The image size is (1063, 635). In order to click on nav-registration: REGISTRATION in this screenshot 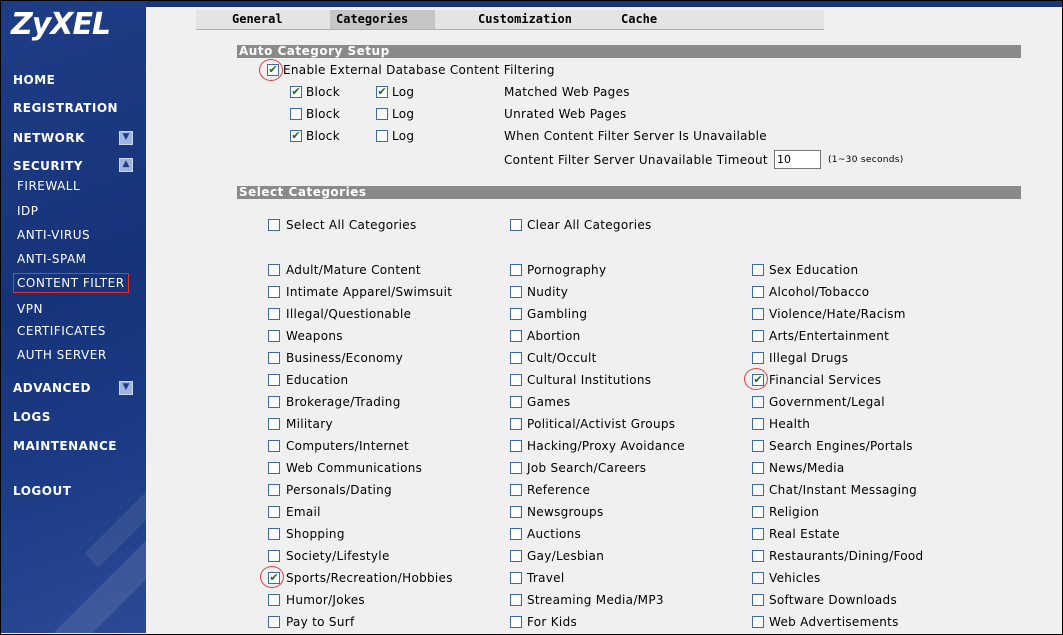, I will do `click(65, 108)`.